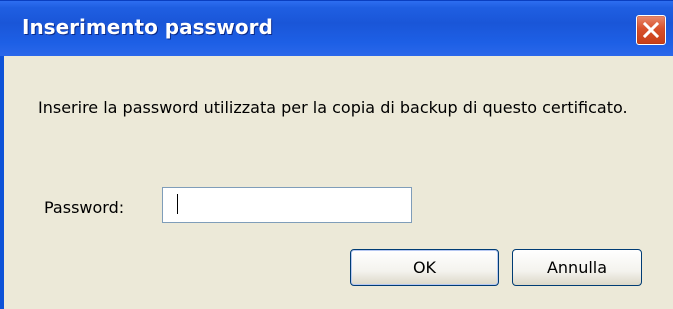 This screenshot has width=673, height=309. What do you see at coordinates (177, 204) in the screenshot?
I see `text-caret` at bounding box center [177, 204].